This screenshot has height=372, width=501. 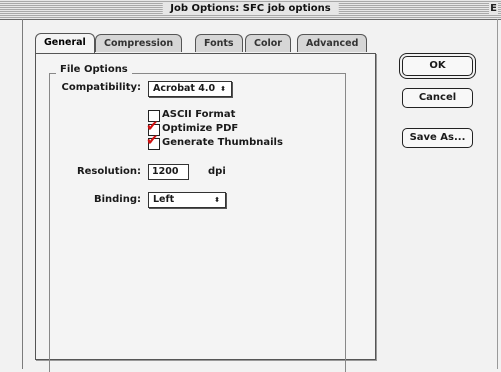 I want to click on binding-popup: Left ⬍, so click(x=187, y=200).